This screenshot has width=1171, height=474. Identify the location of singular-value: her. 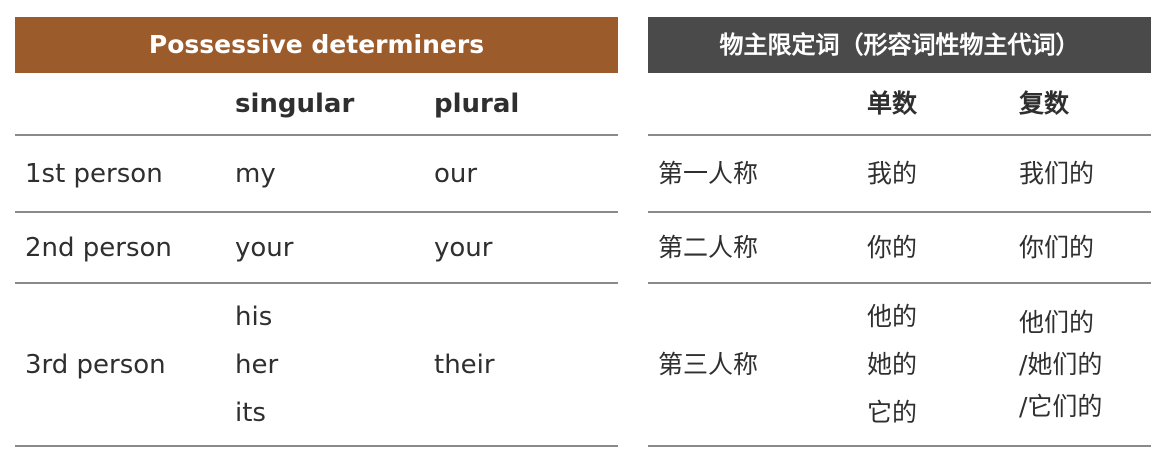
(257, 364).